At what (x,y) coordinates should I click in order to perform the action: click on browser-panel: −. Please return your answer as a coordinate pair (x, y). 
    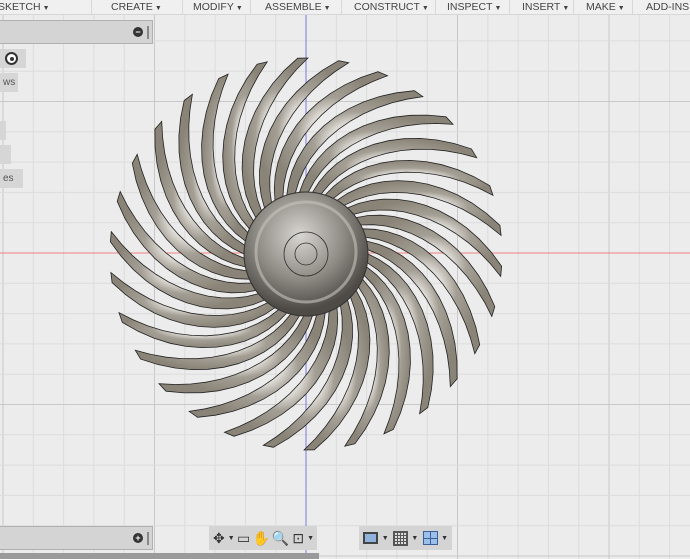
    Looking at the image, I should click on (76, 32).